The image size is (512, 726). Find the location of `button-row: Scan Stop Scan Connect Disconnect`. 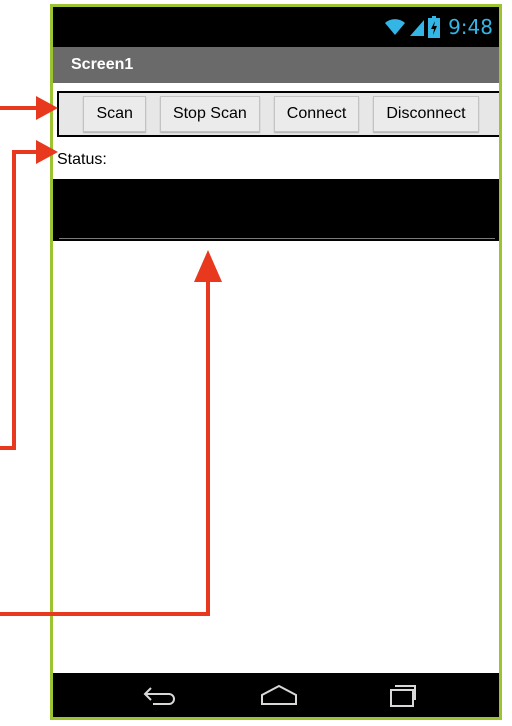

button-row: Scan Stop Scan Connect Disconnect is located at coordinates (278, 114).